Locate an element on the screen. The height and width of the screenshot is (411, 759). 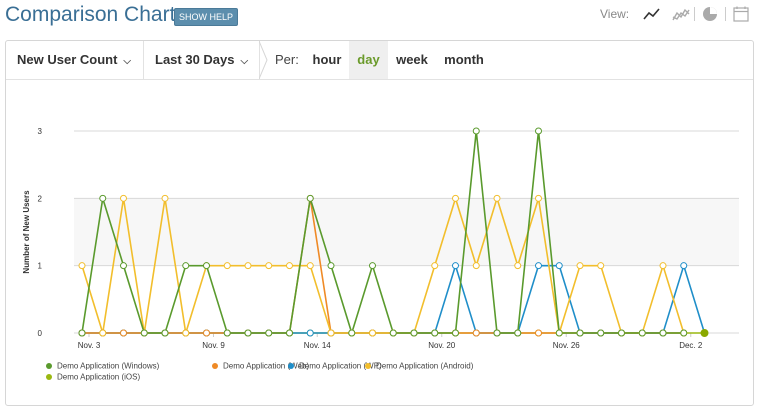
x-tick-label: Dec. 2 is located at coordinates (691, 345).